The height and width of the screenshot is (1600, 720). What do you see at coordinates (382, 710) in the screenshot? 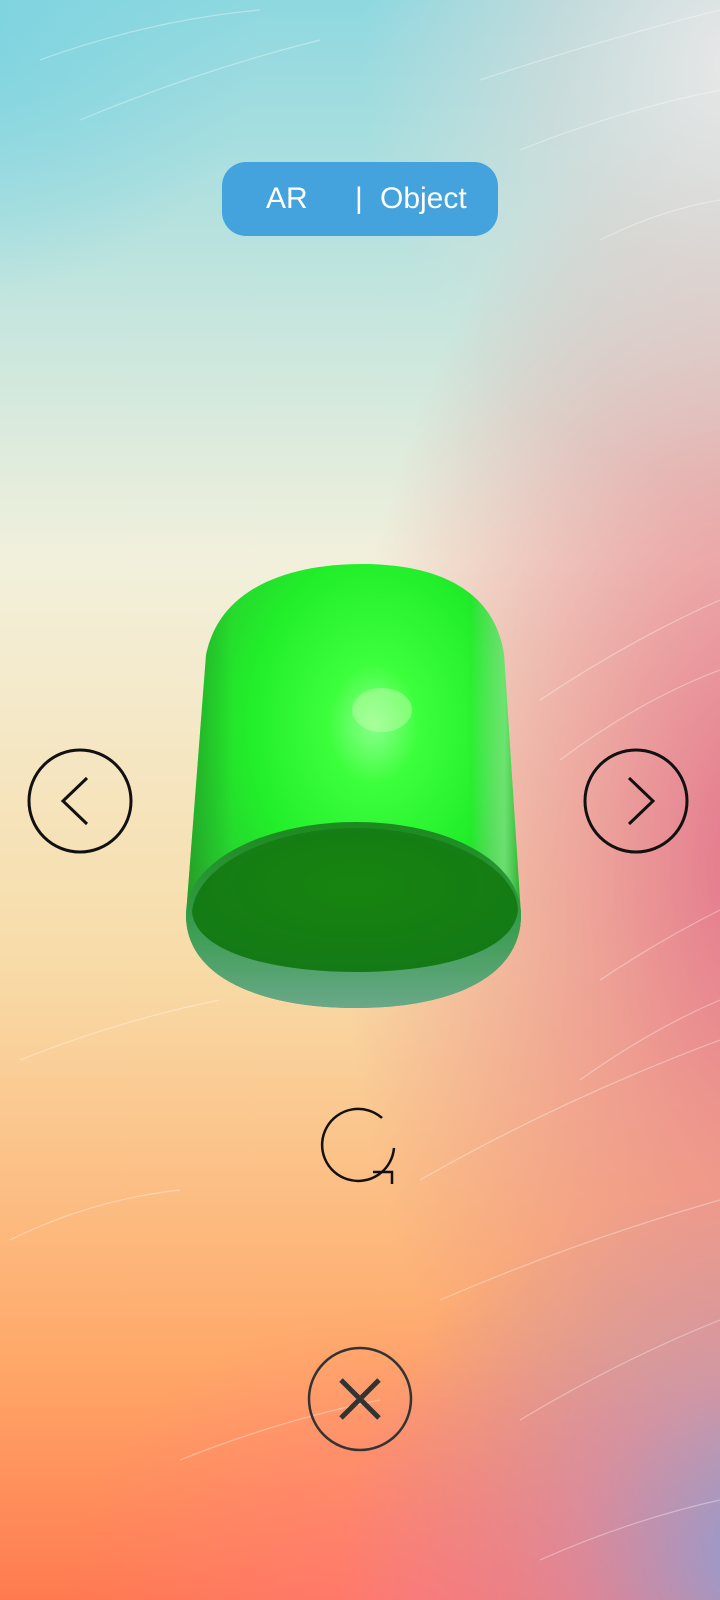
I see `object-specular-highlight` at bounding box center [382, 710].